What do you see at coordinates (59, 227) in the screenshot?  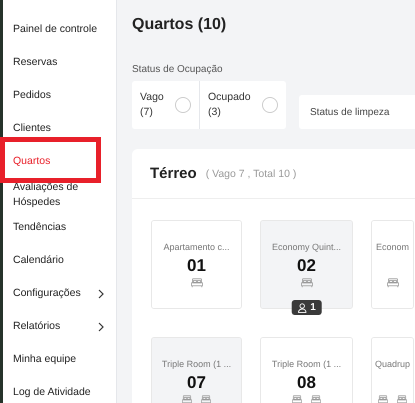 I see `sidebar-item: Tendências` at bounding box center [59, 227].